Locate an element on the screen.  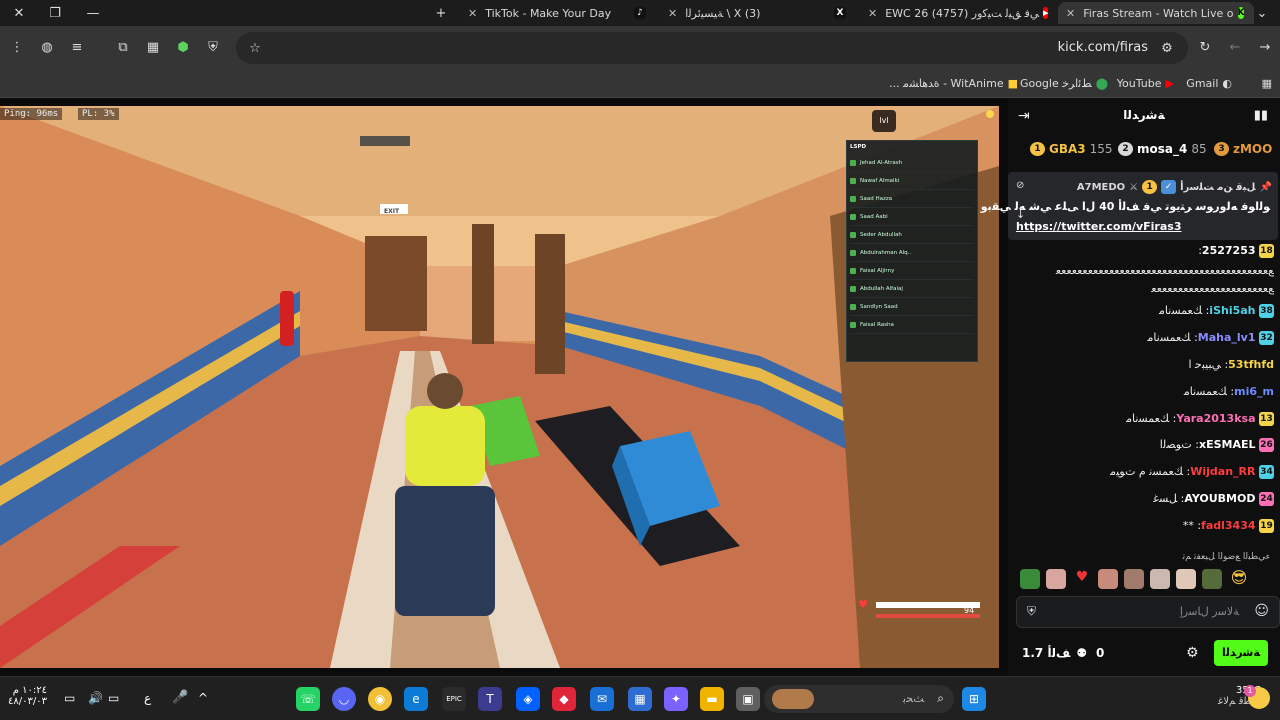
microphone-icon: 🎤 is located at coordinates (180, 697).